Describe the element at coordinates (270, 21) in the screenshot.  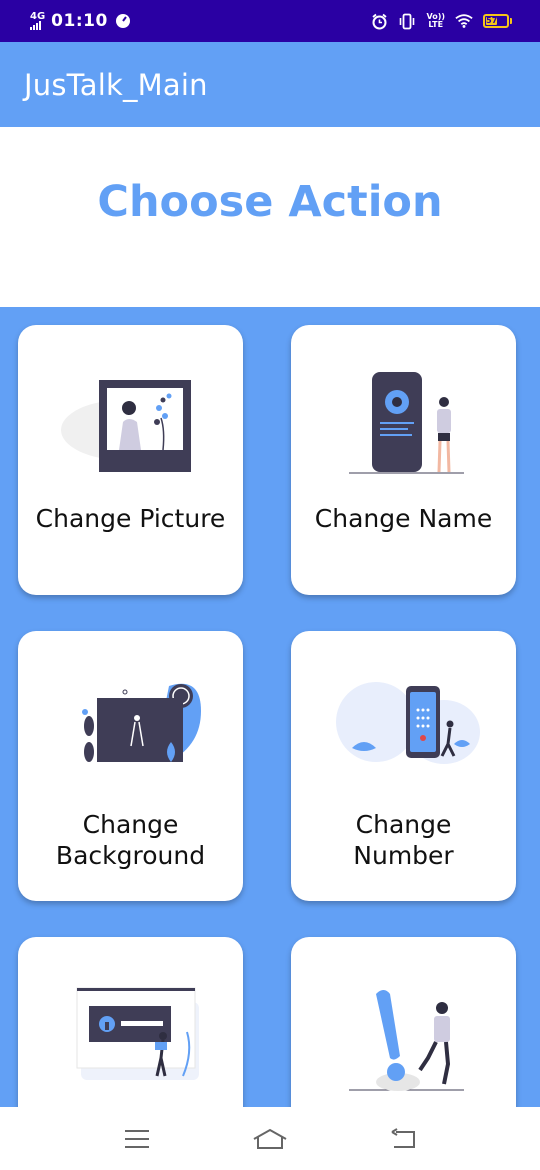
I see `status-bar: 4G 01:10 Vo)) LTE 57` at that location.